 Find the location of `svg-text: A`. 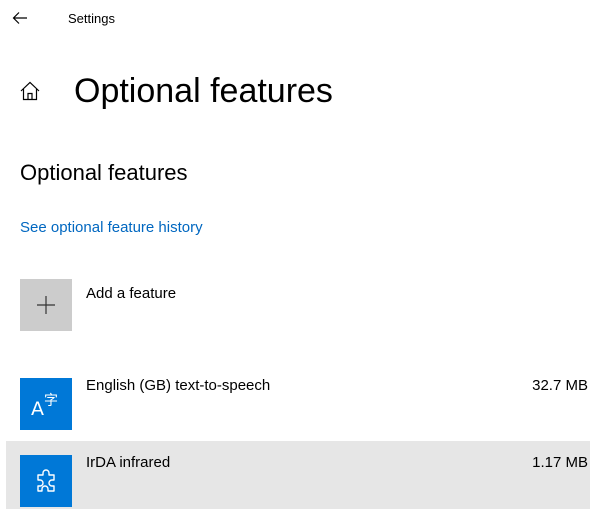

svg-text: A is located at coordinates (37, 409).